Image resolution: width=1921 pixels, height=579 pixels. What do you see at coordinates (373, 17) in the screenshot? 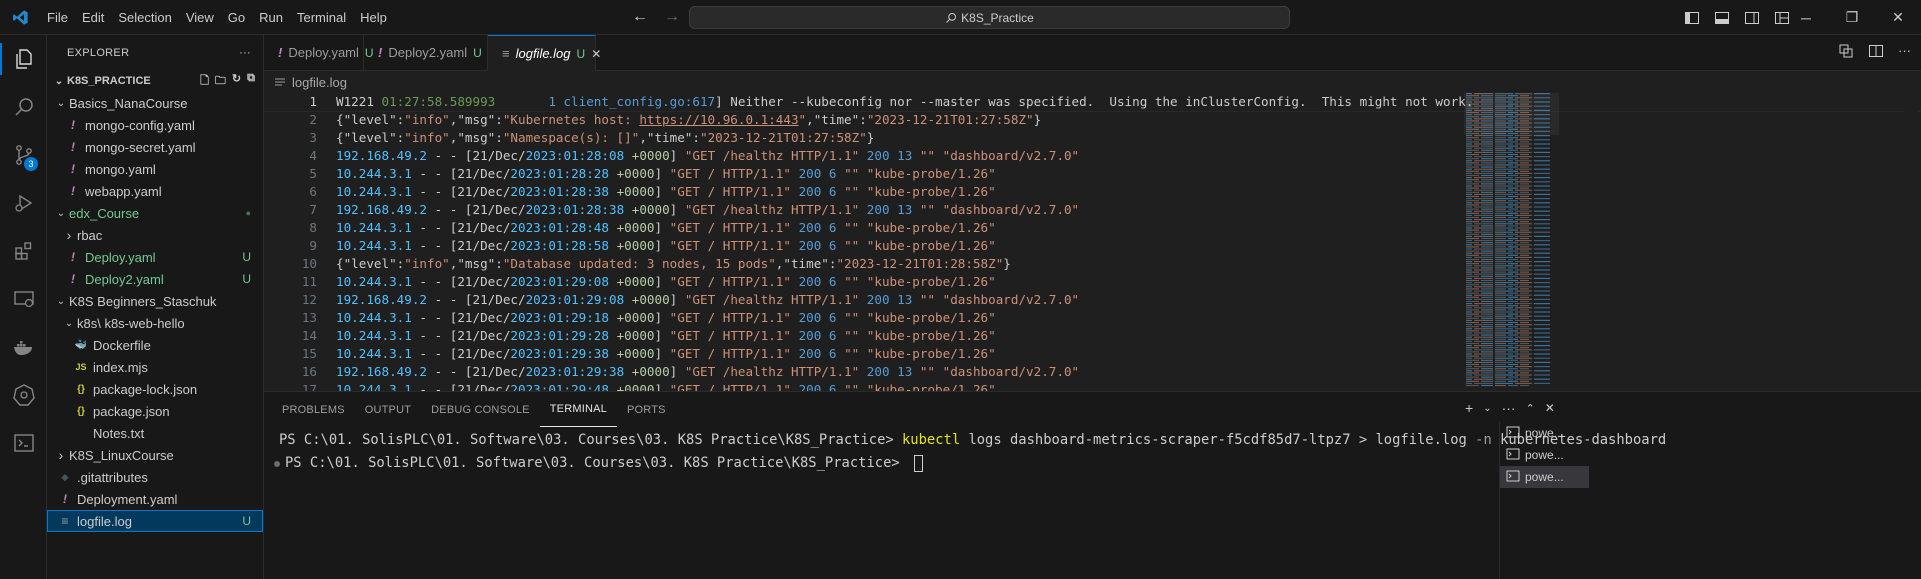
I see `menu-help: Help` at bounding box center [373, 17].